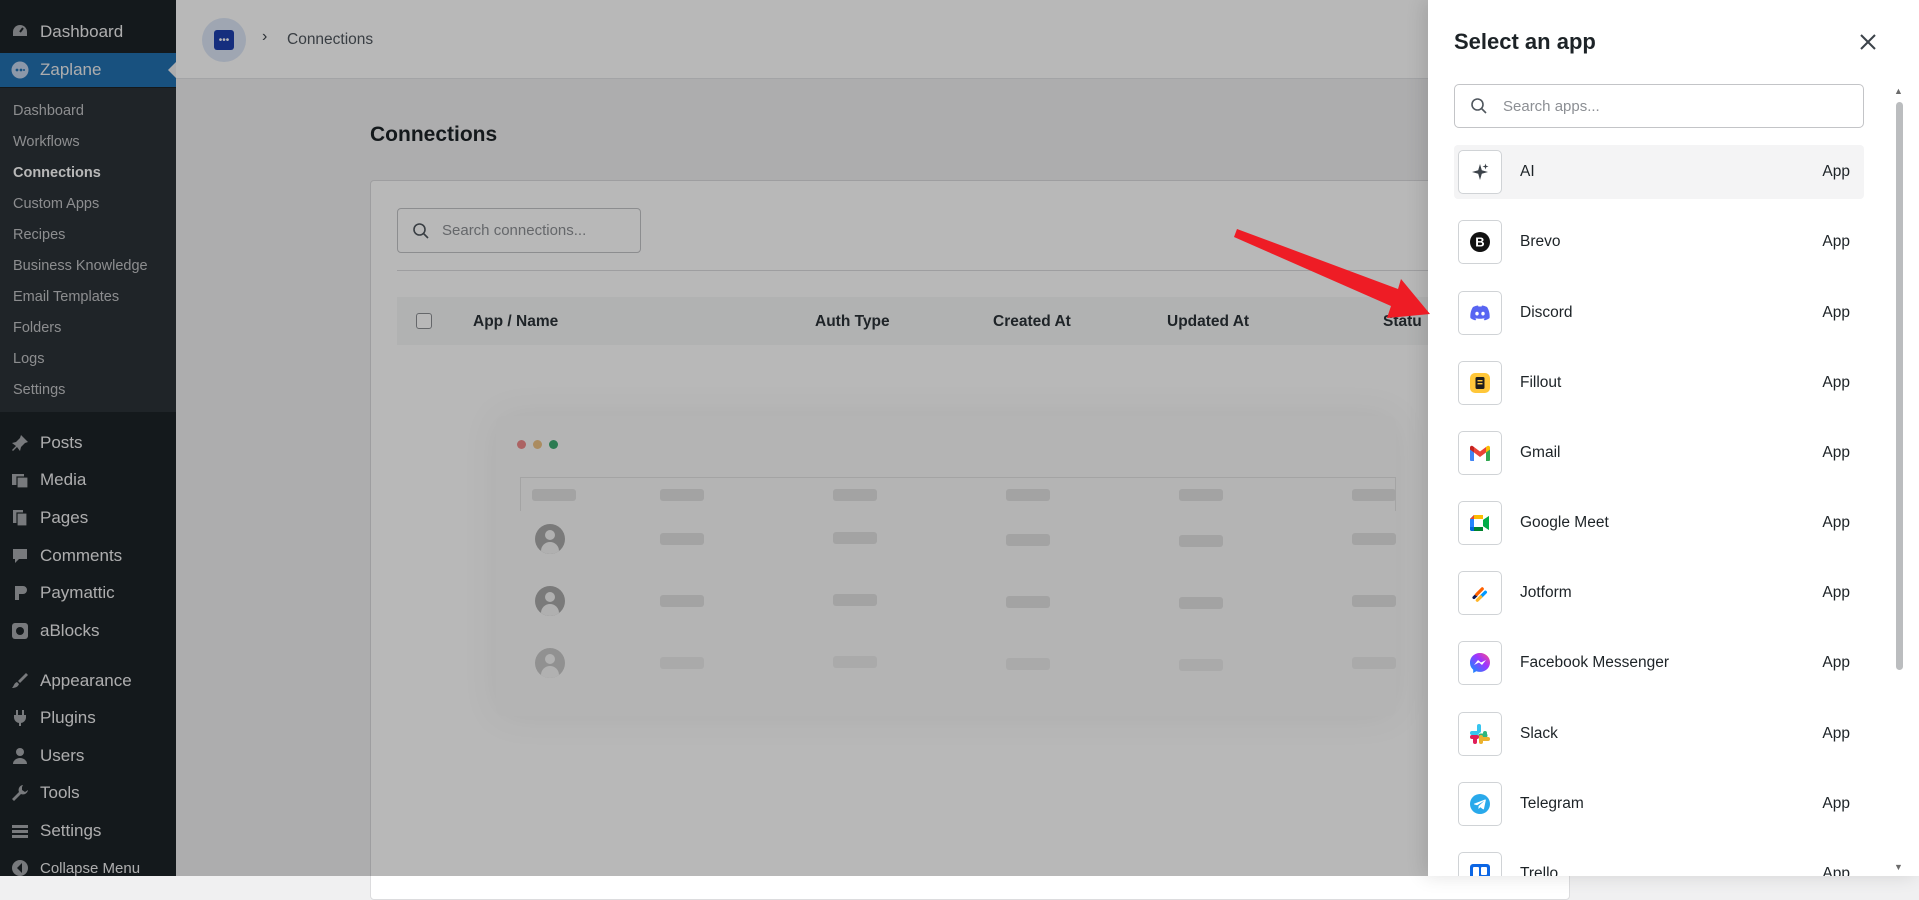  I want to click on search-apps-field, so click(1659, 106).